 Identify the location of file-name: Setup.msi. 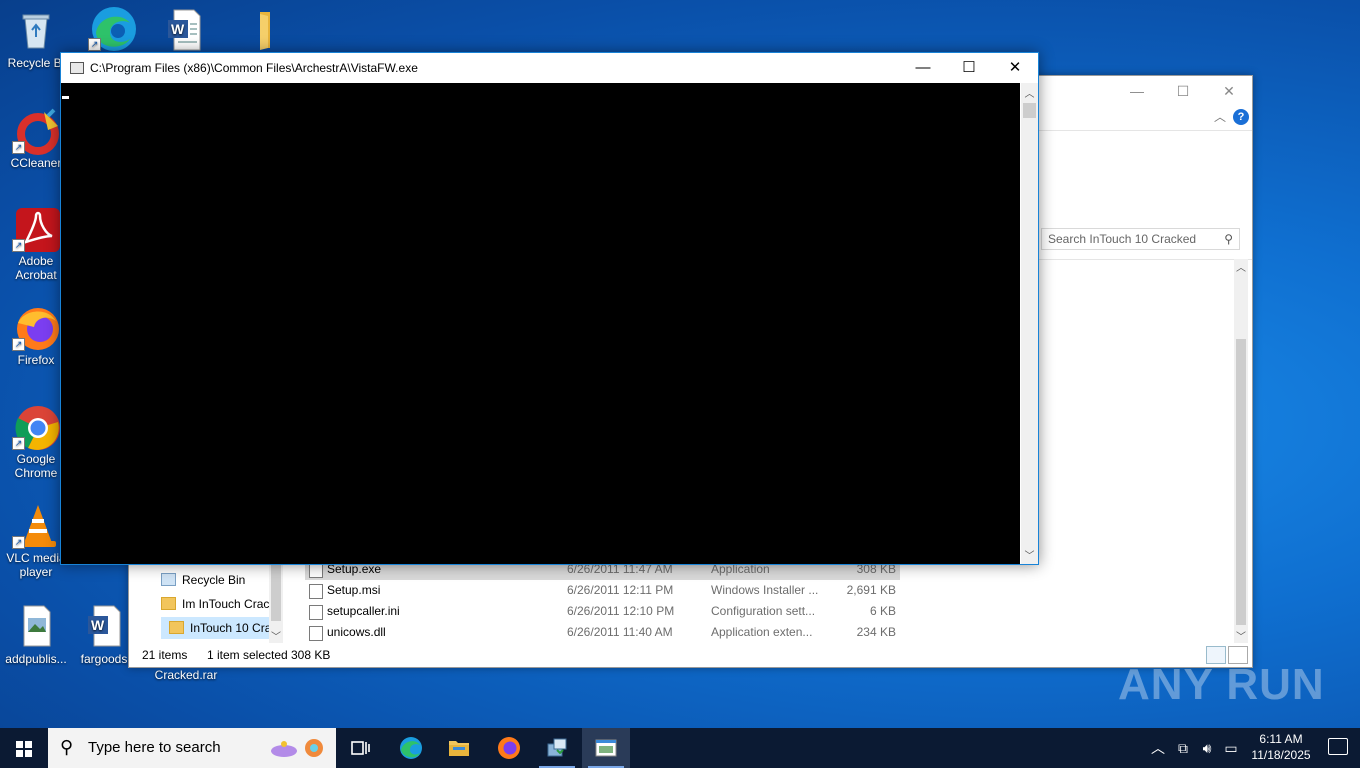
(354, 590).